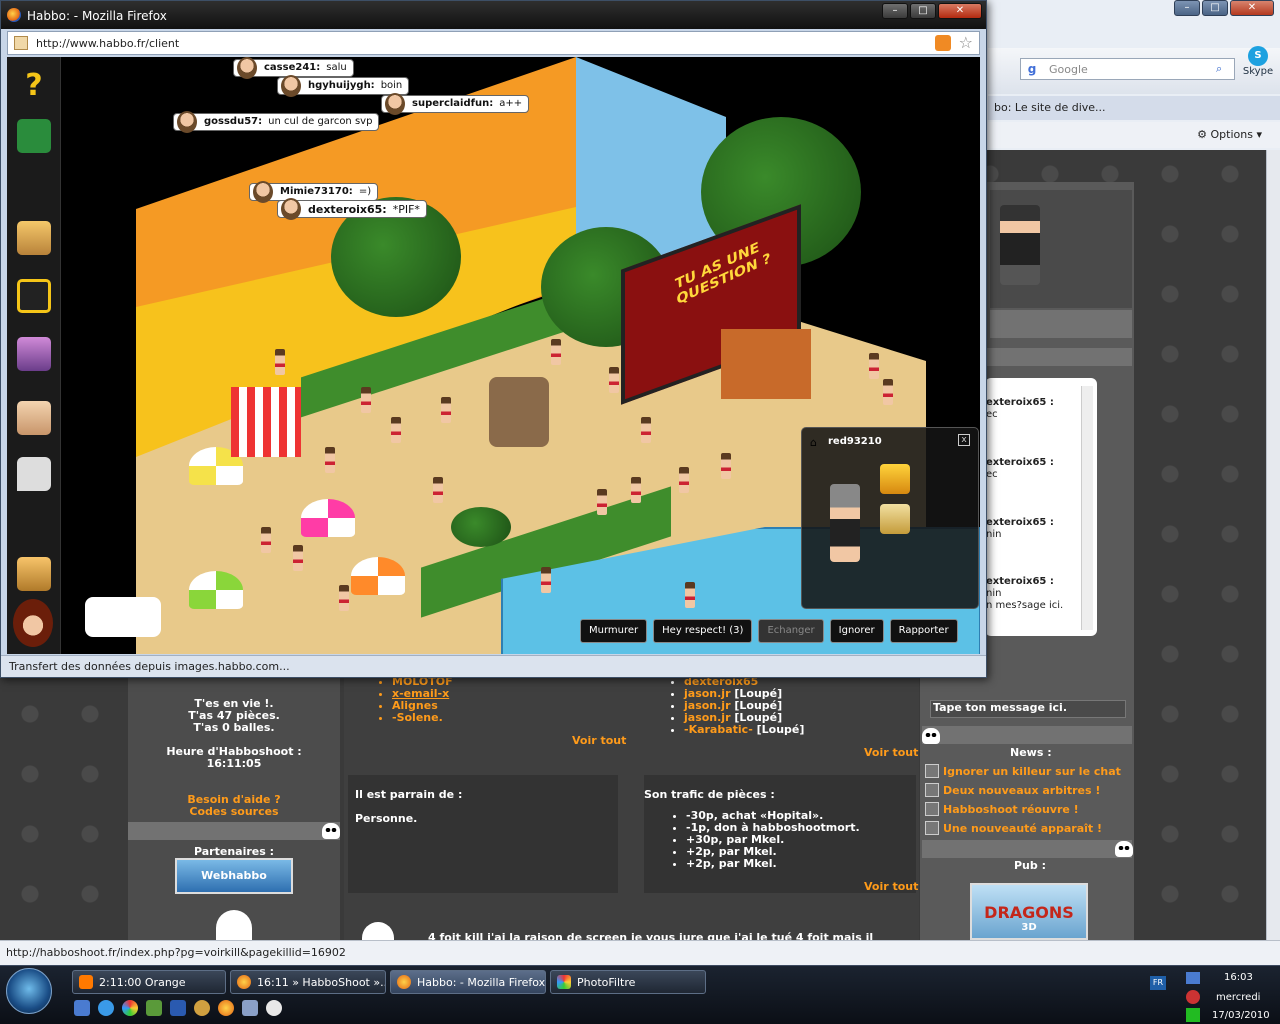 This screenshot has height=1024, width=1280. What do you see at coordinates (233, 121) in the screenshot?
I see `bubble-user: gossdu57:` at bounding box center [233, 121].